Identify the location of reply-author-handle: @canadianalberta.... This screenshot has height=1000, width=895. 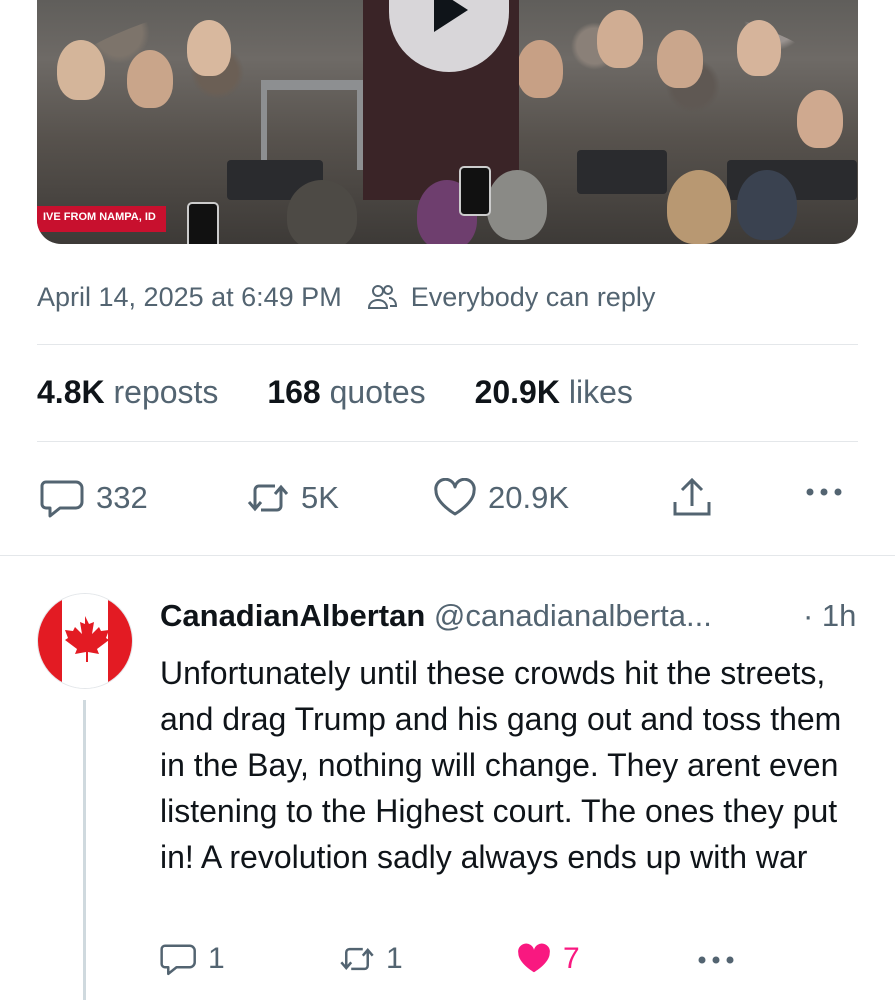
(573, 615).